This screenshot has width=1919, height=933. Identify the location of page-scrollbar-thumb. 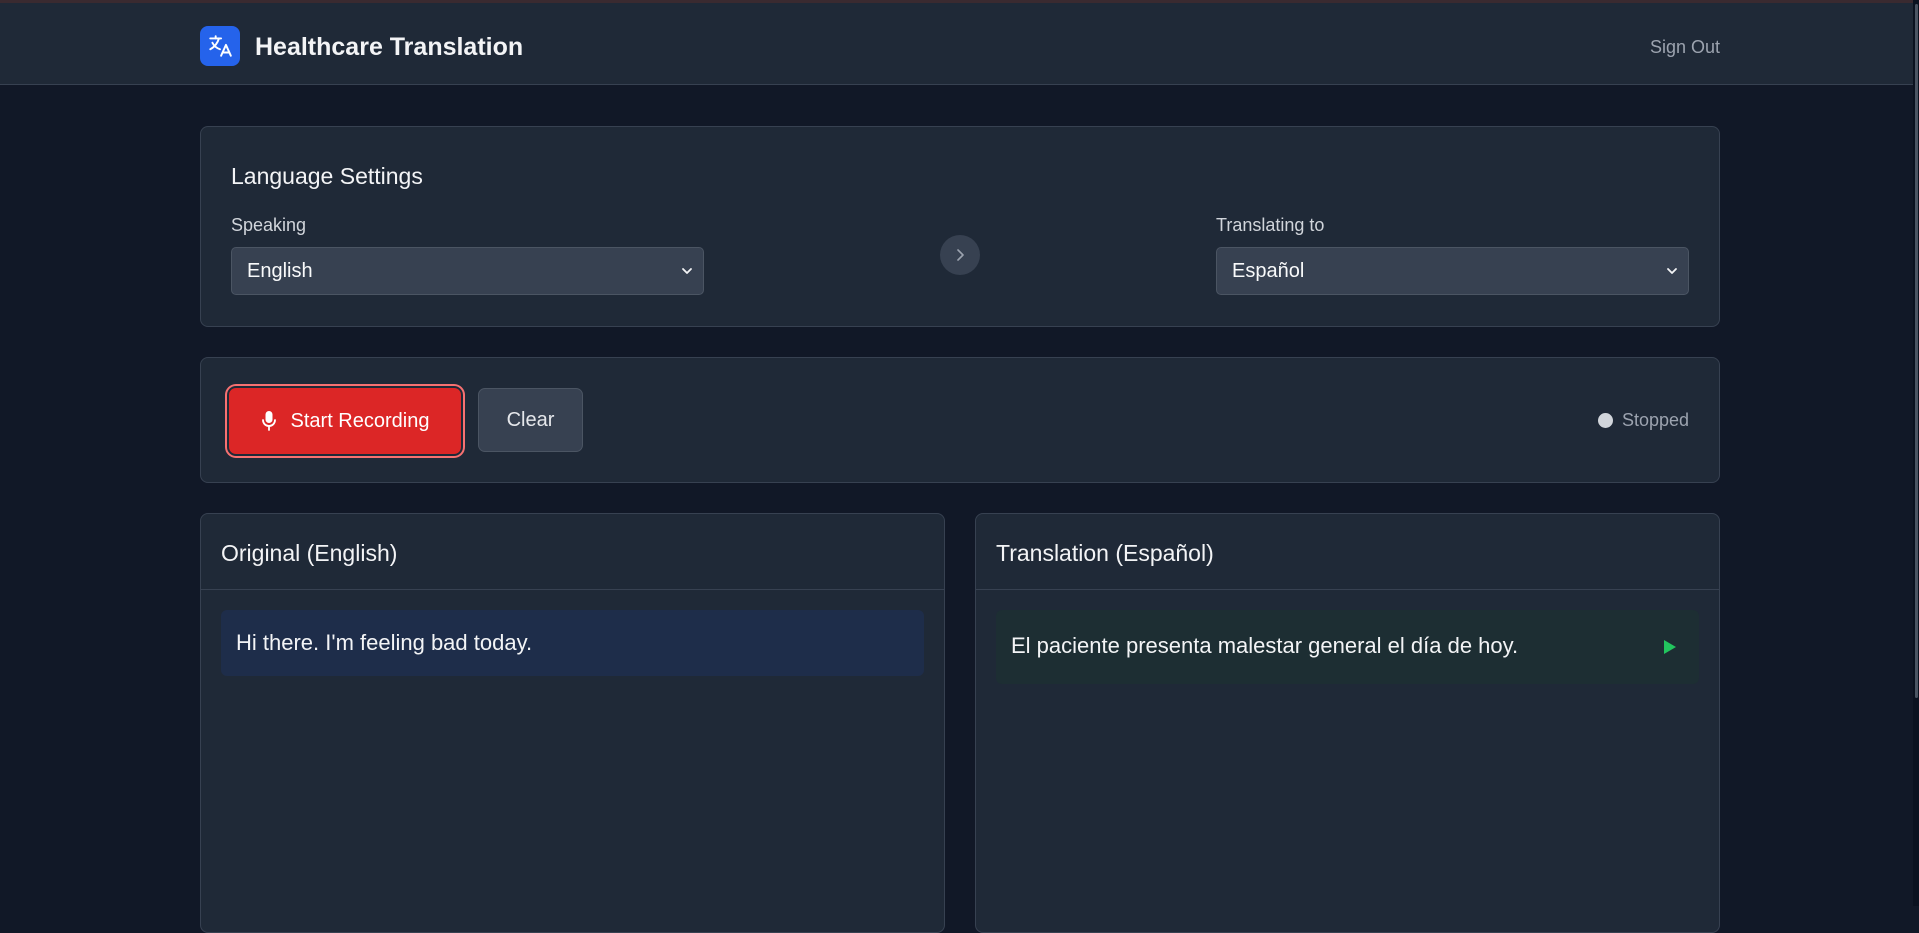
(1916, 351).